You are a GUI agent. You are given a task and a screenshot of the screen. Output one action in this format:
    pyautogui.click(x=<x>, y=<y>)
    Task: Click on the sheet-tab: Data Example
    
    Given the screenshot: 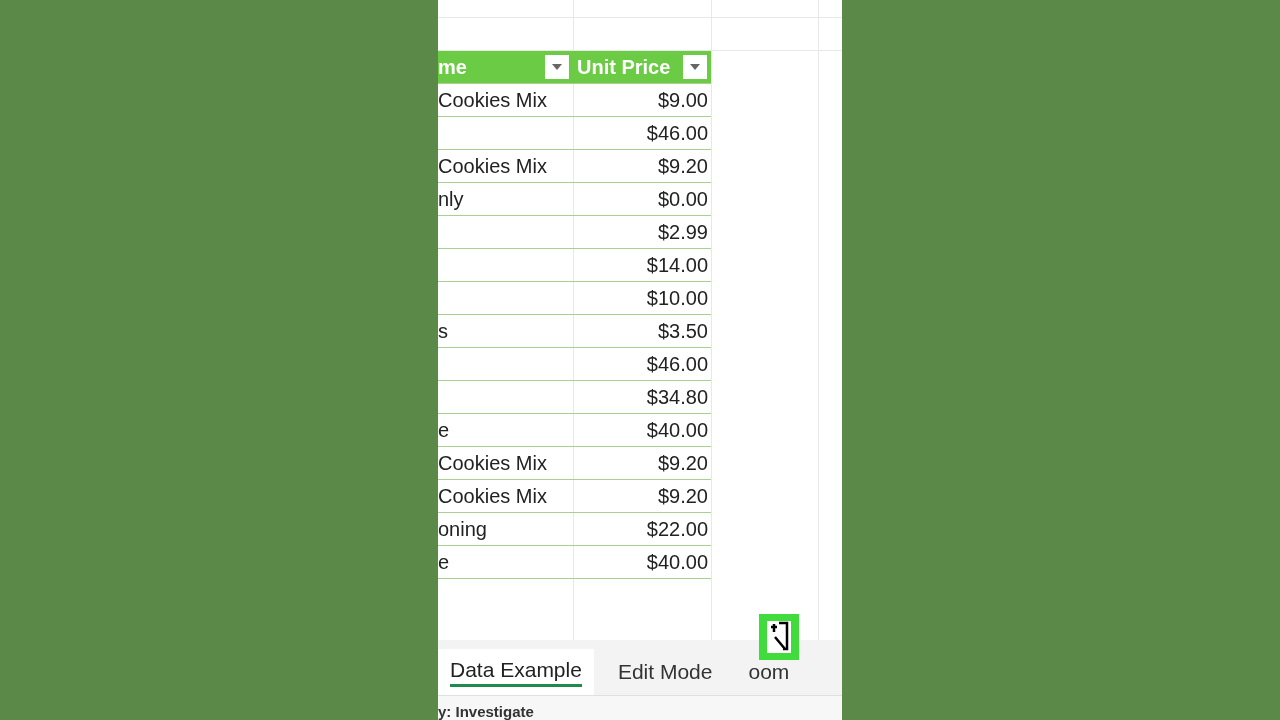 What is the action you would take?
    pyautogui.click(x=516, y=672)
    